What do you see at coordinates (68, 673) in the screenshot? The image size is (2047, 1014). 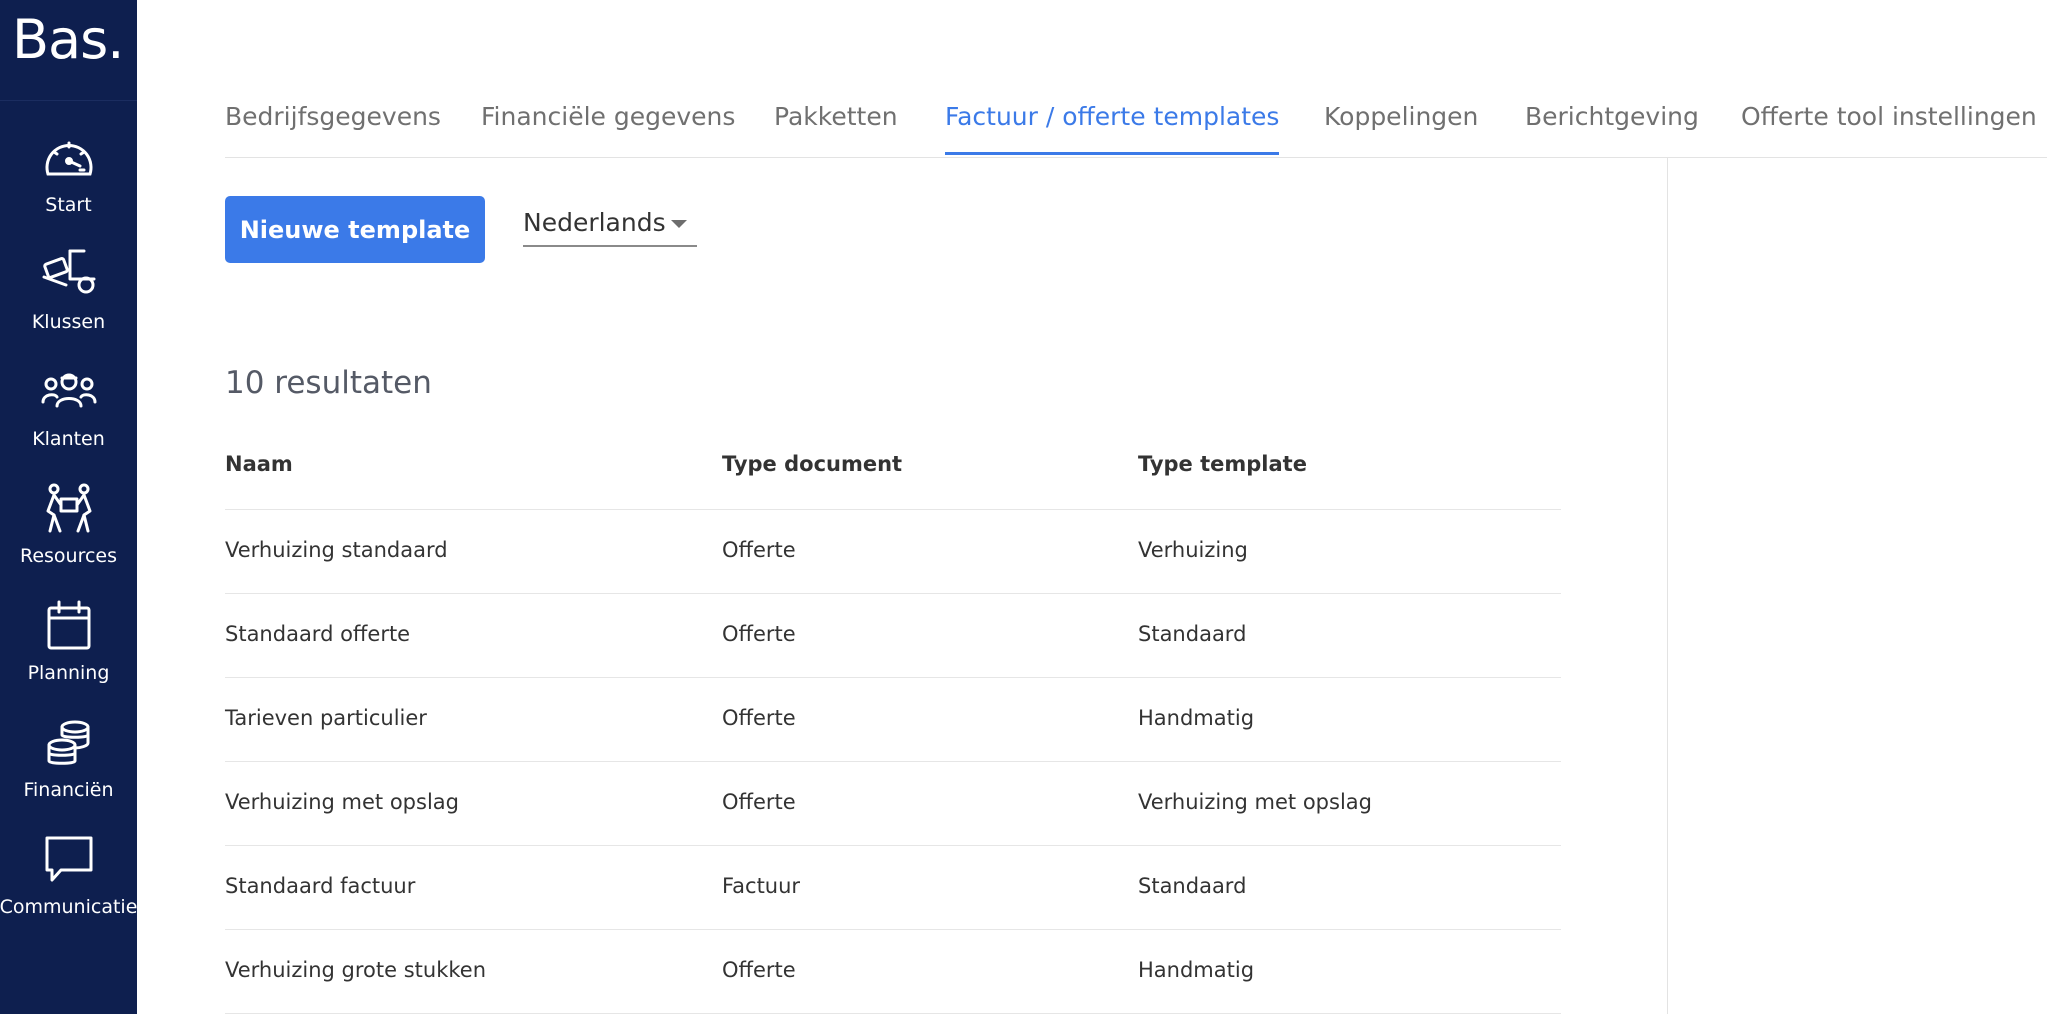 I see `sidebar-item-label: Planning` at bounding box center [68, 673].